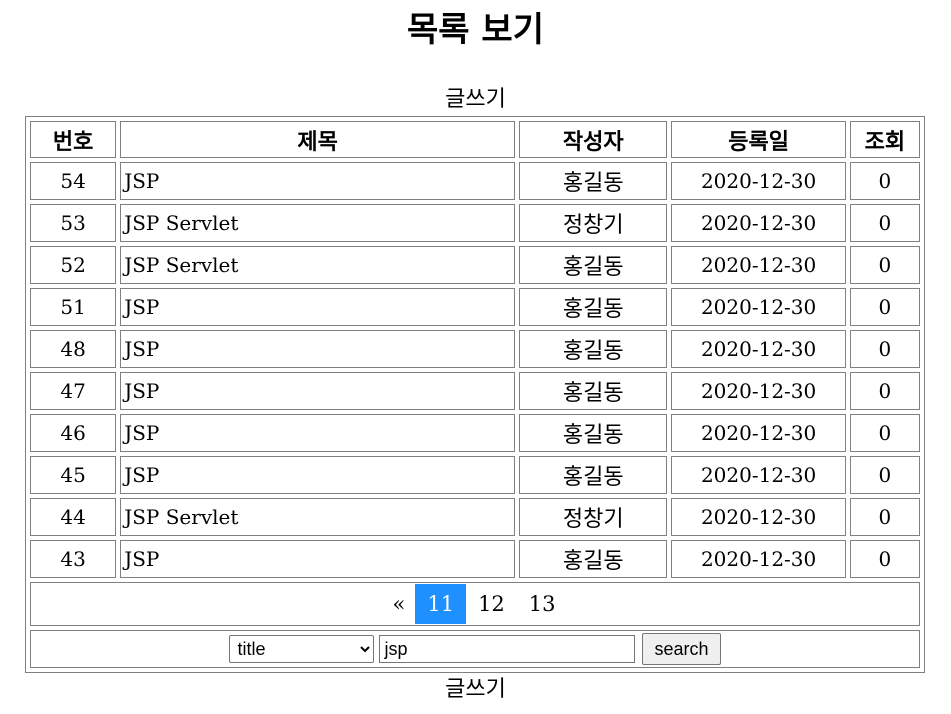  I want to click on table-row: 51 JSP 홍길동 2020-12-30 0, so click(475, 307).